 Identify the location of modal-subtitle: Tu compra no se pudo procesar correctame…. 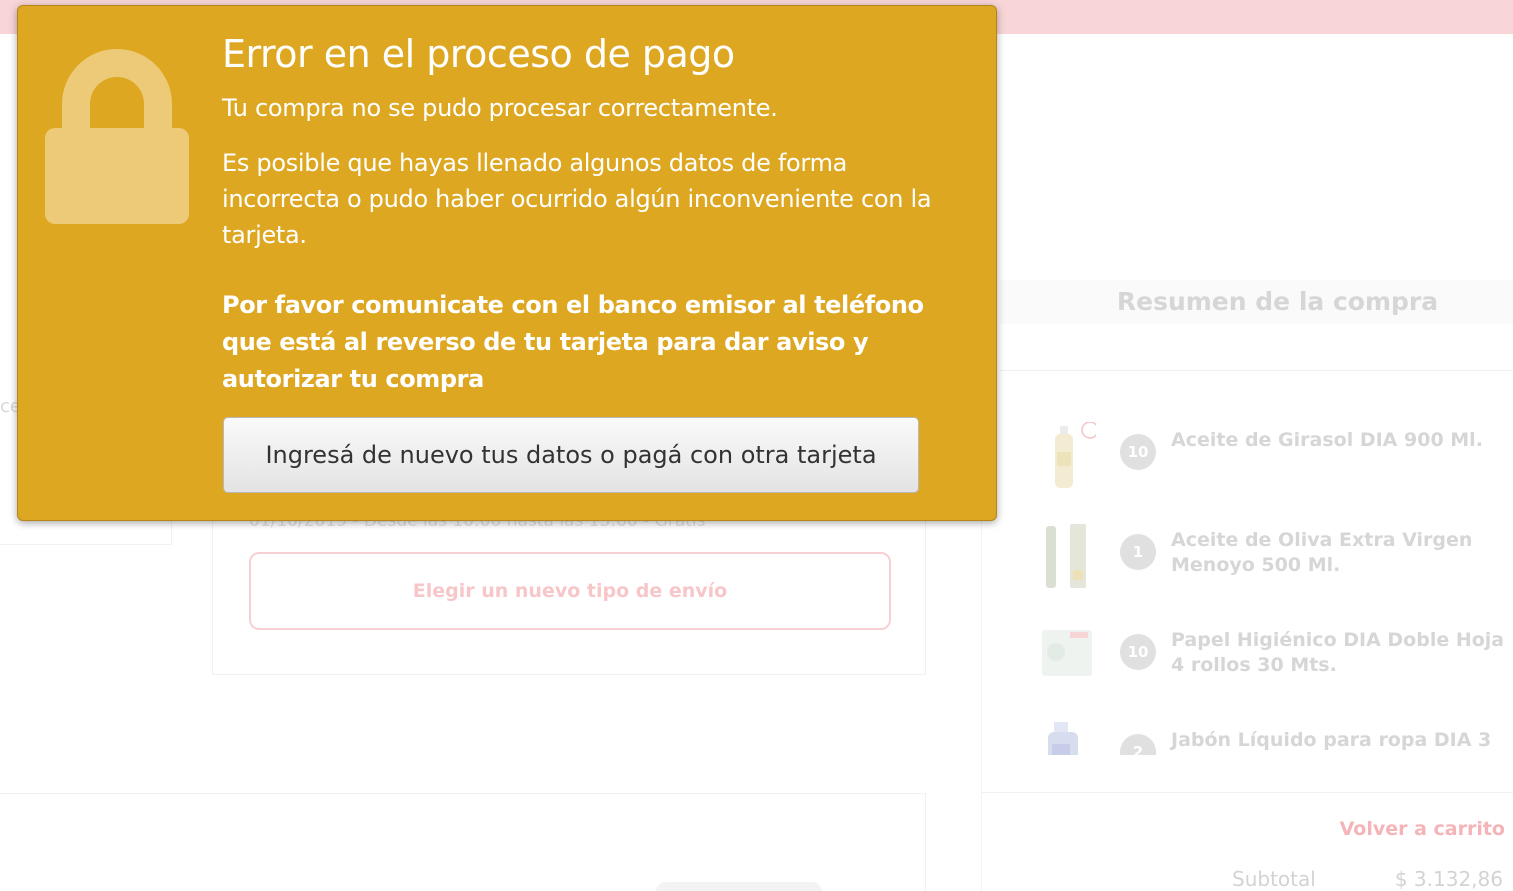
(500, 108).